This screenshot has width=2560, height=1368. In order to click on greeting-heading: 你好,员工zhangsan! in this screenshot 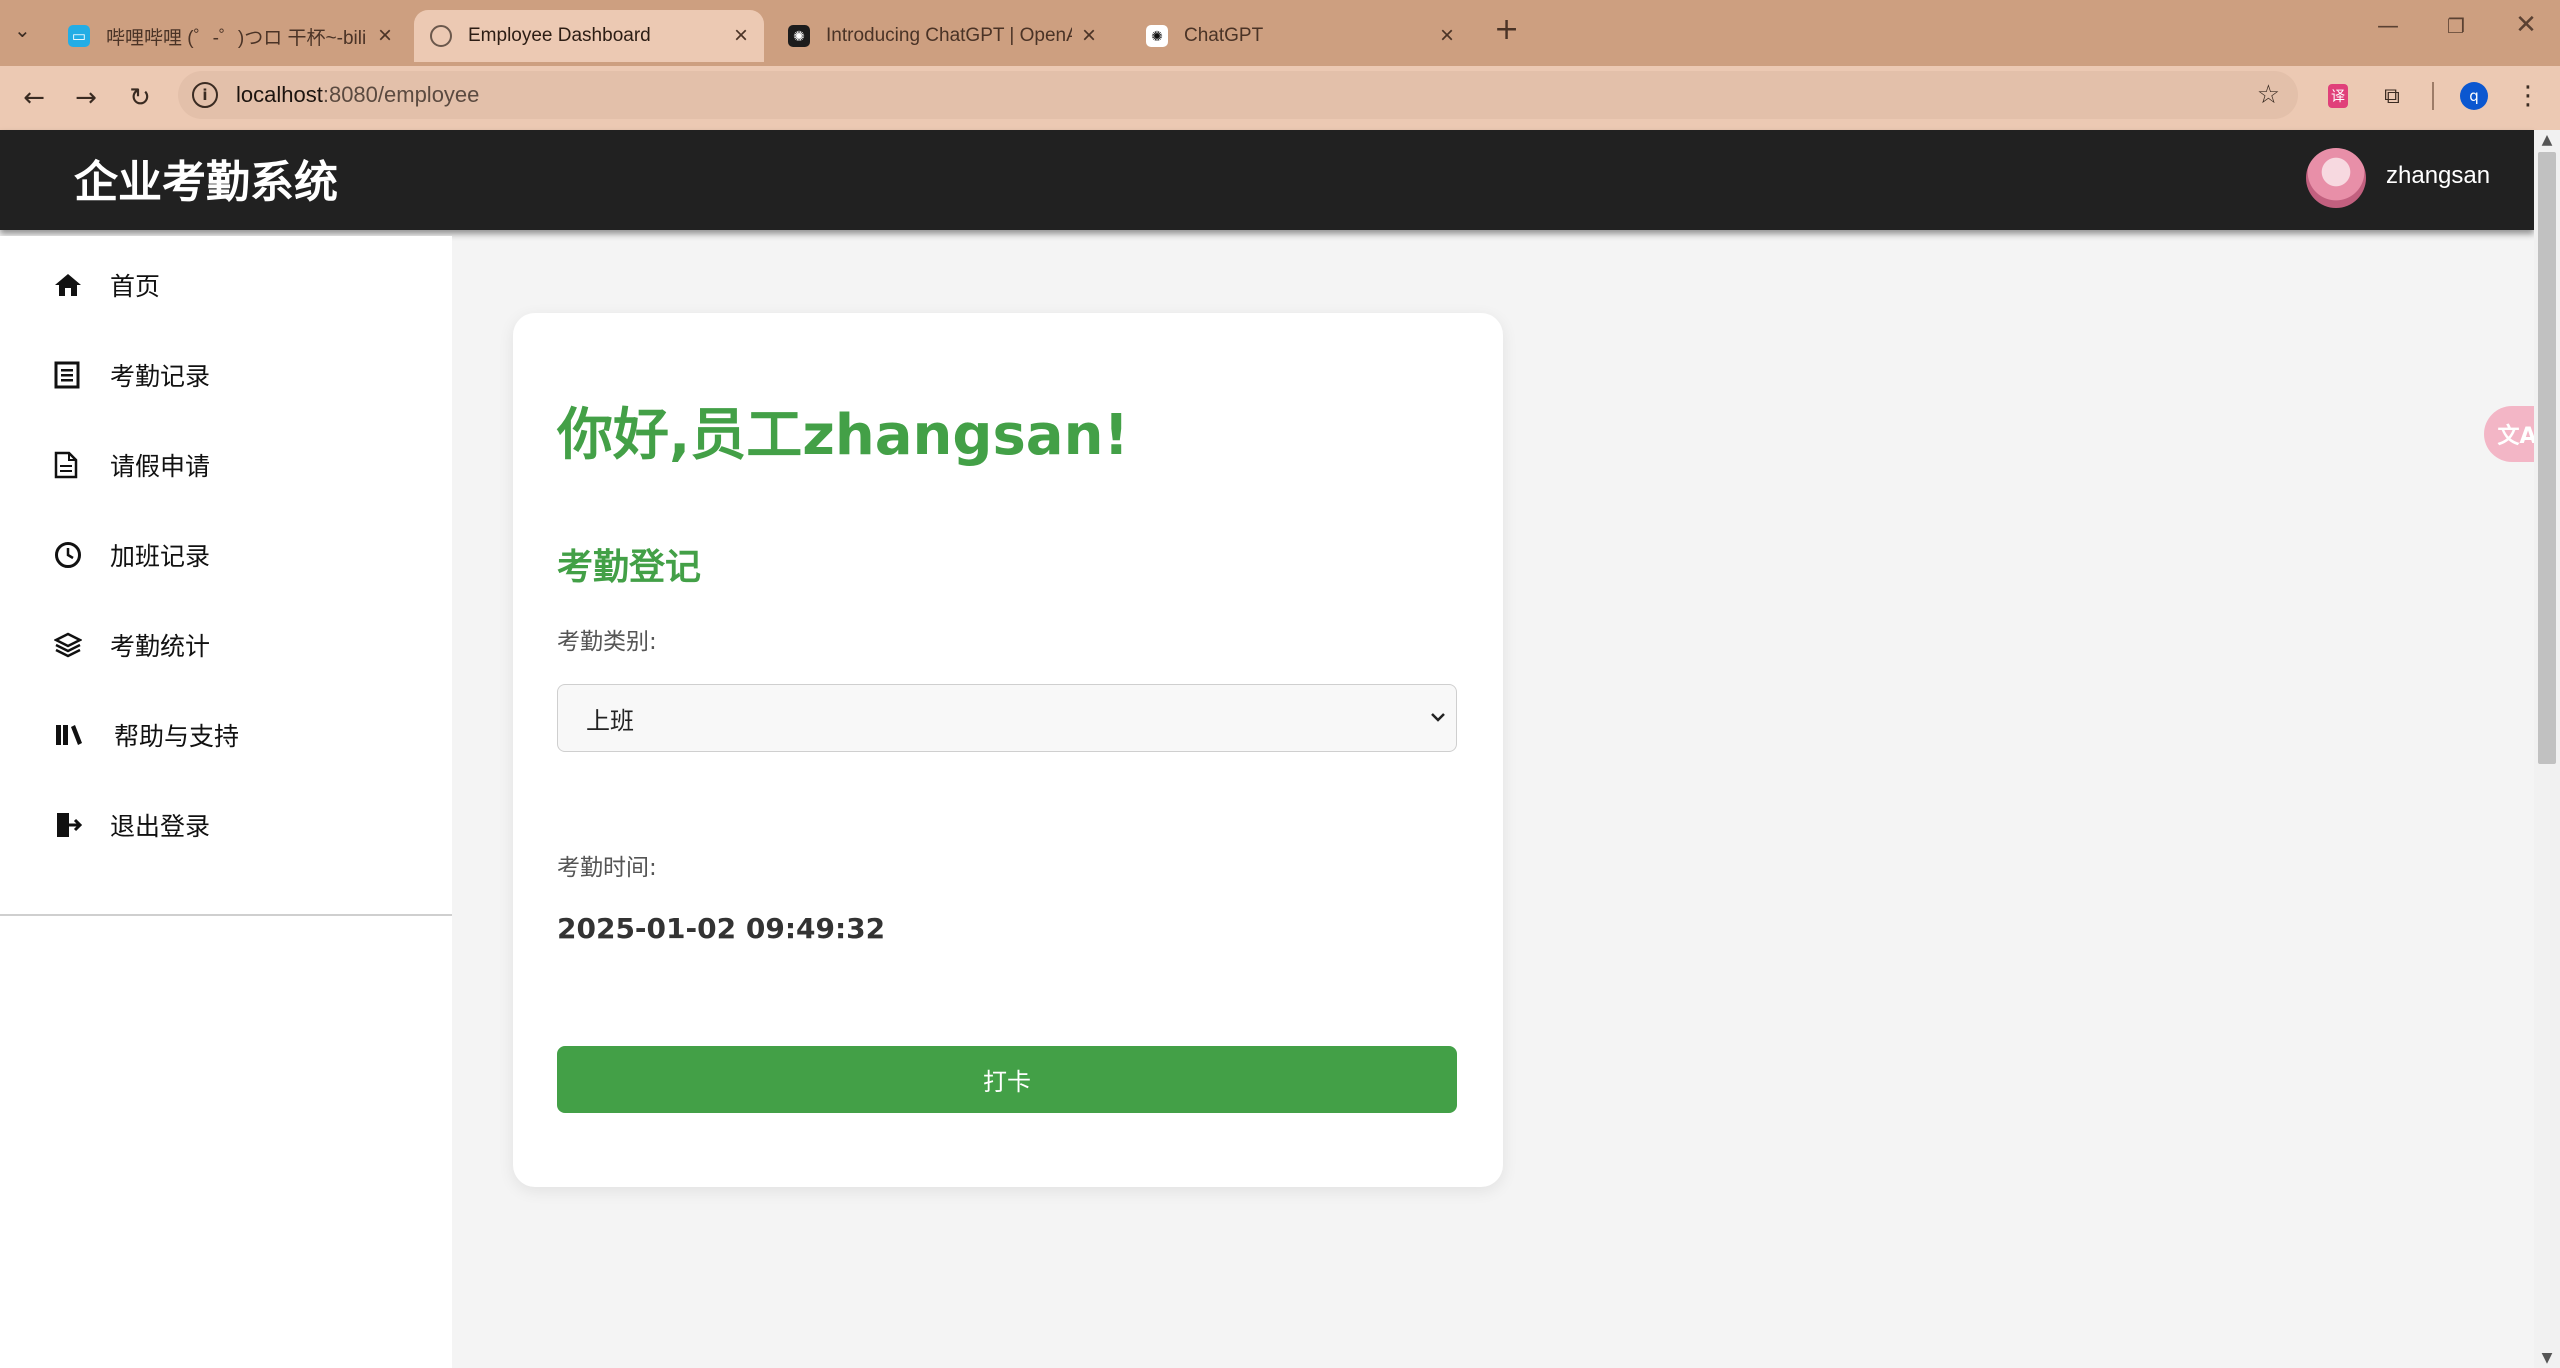, I will do `click(843, 435)`.